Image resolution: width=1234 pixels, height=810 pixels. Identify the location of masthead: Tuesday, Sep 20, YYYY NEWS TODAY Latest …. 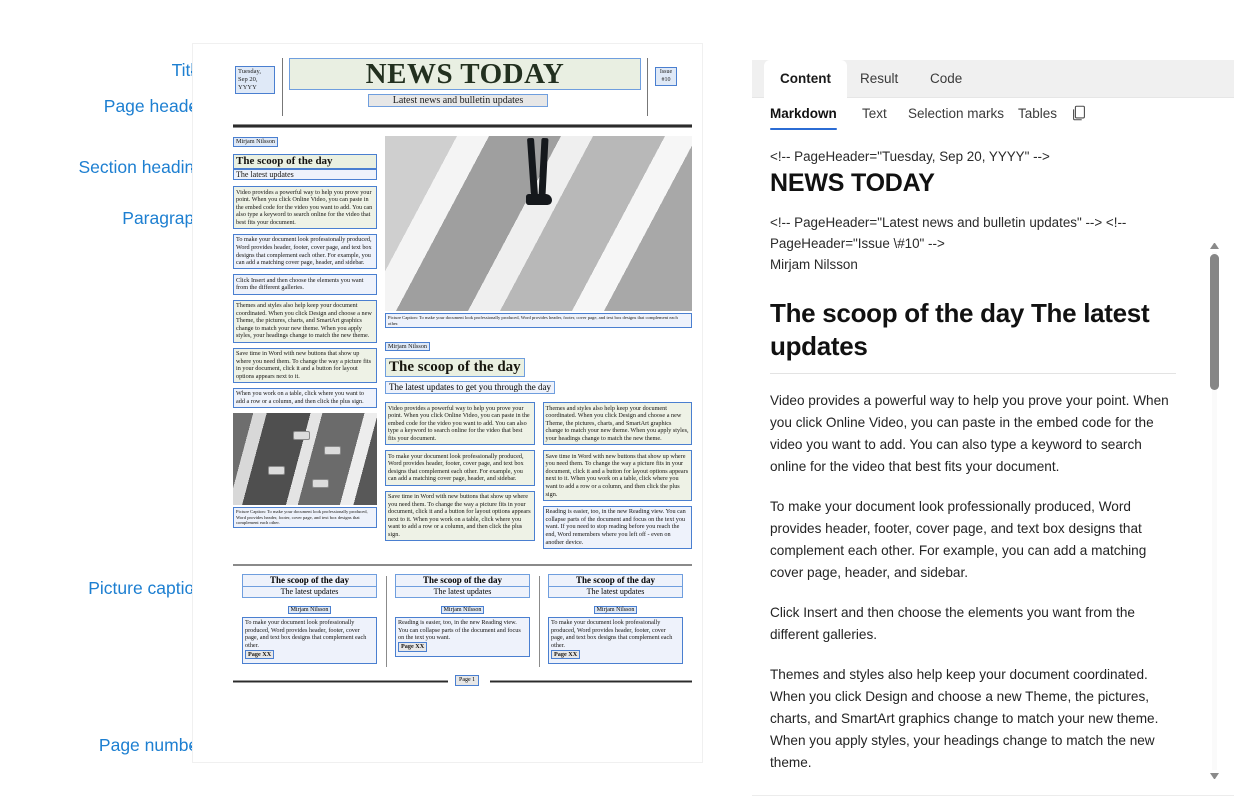
(462, 87).